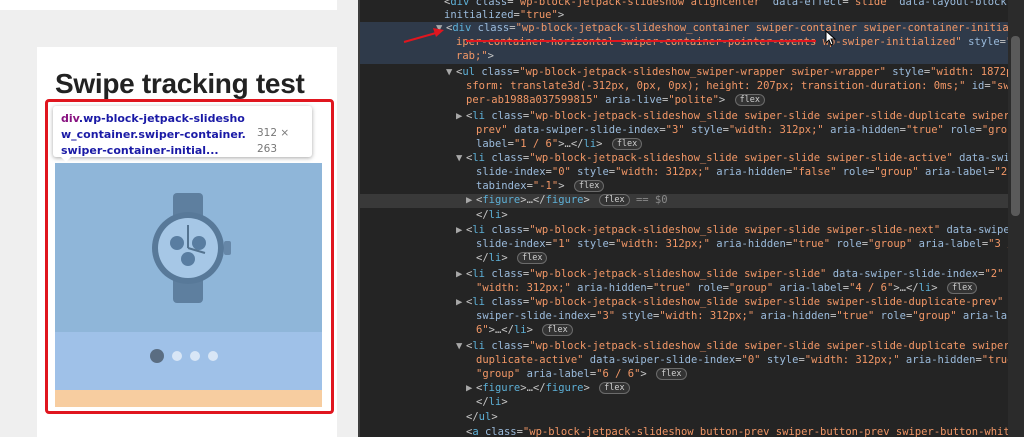 The width and height of the screenshot is (1024, 437). What do you see at coordinates (684, 16) in the screenshot?
I see `dom-tree-line: initialized="true">` at bounding box center [684, 16].